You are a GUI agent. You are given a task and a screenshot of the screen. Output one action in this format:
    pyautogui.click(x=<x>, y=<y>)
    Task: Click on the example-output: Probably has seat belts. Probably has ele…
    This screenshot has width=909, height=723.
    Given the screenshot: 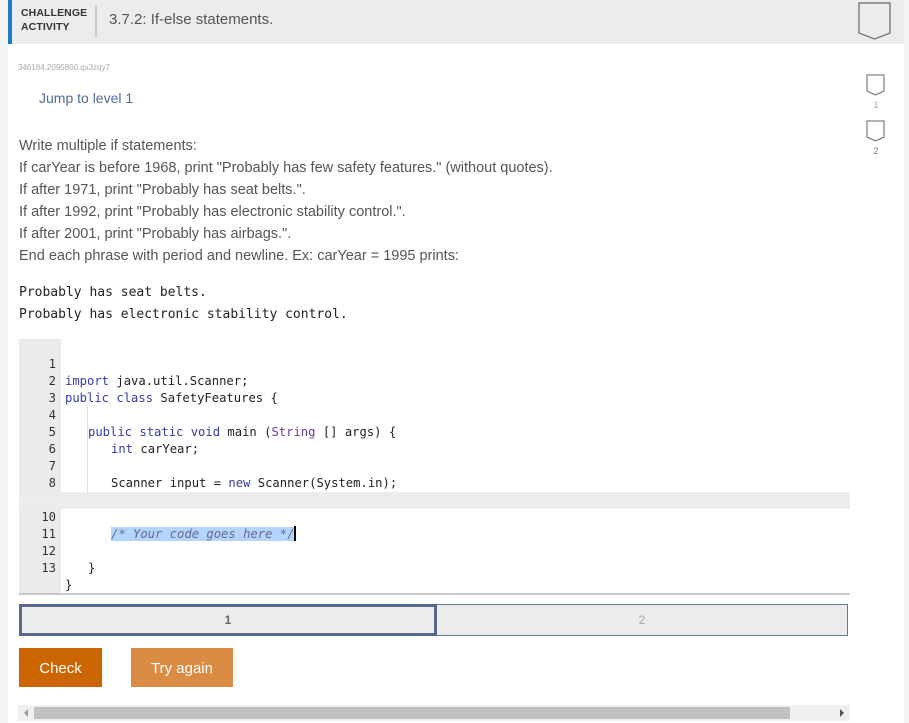 What is the action you would take?
    pyautogui.click(x=183, y=303)
    